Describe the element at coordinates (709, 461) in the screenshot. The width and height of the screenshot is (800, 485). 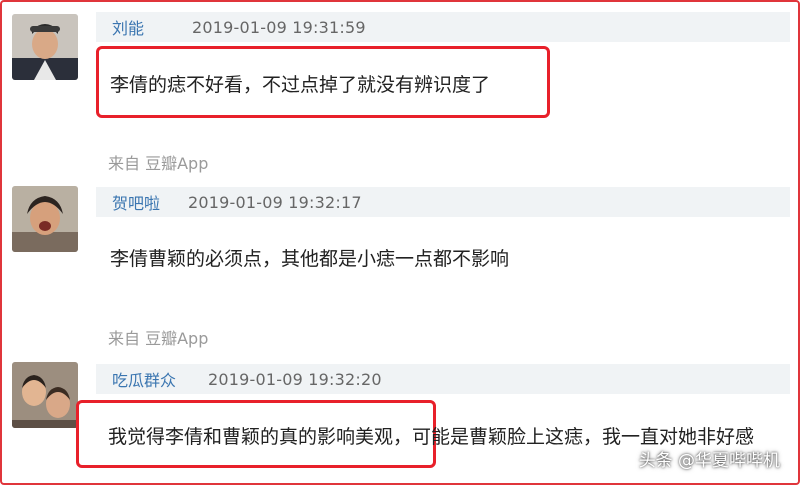
I see `watermark: 头条 @华夏哔哔机` at that location.